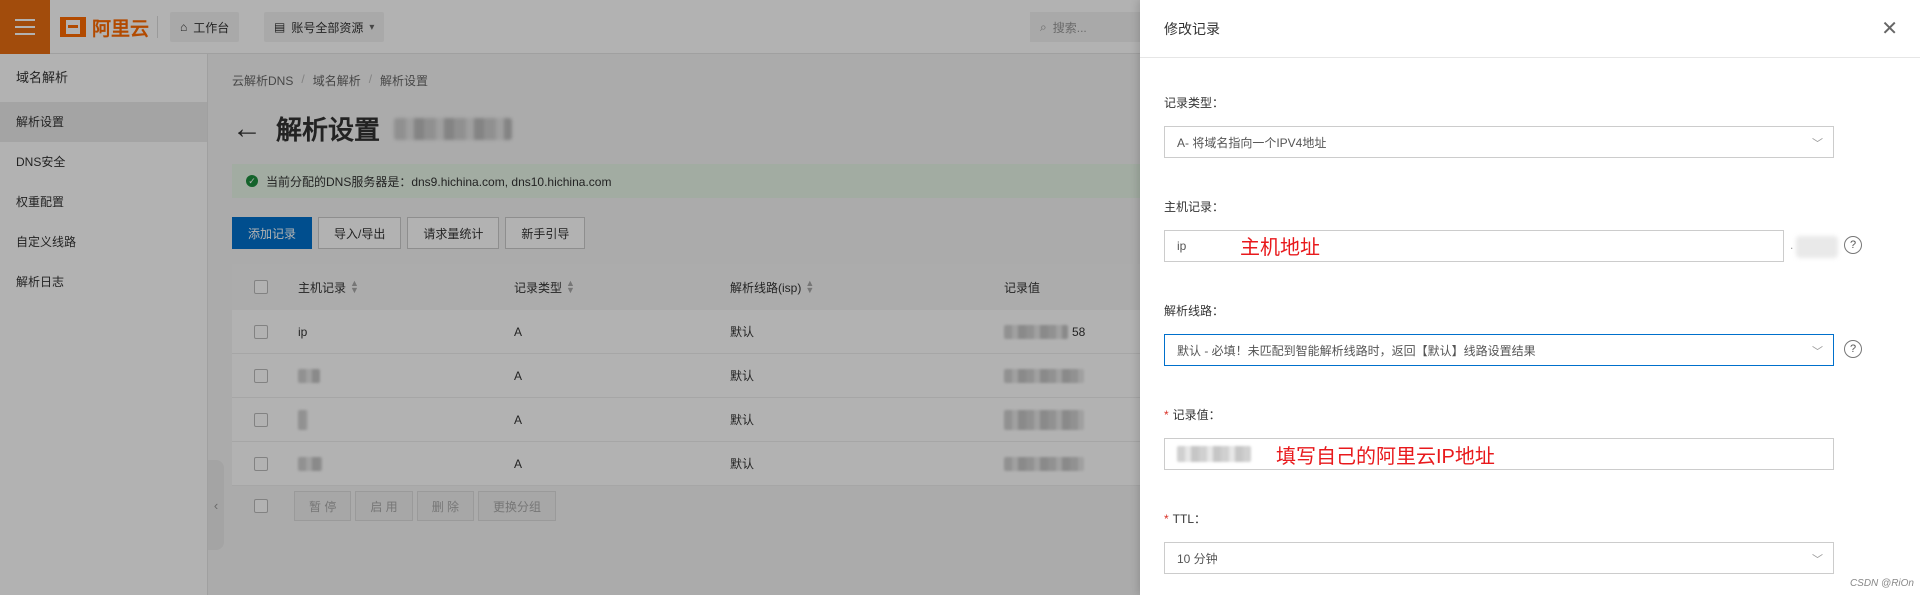  Describe the element at coordinates (1194, 103) in the screenshot. I see `record-type-label: 记录类型：` at that location.